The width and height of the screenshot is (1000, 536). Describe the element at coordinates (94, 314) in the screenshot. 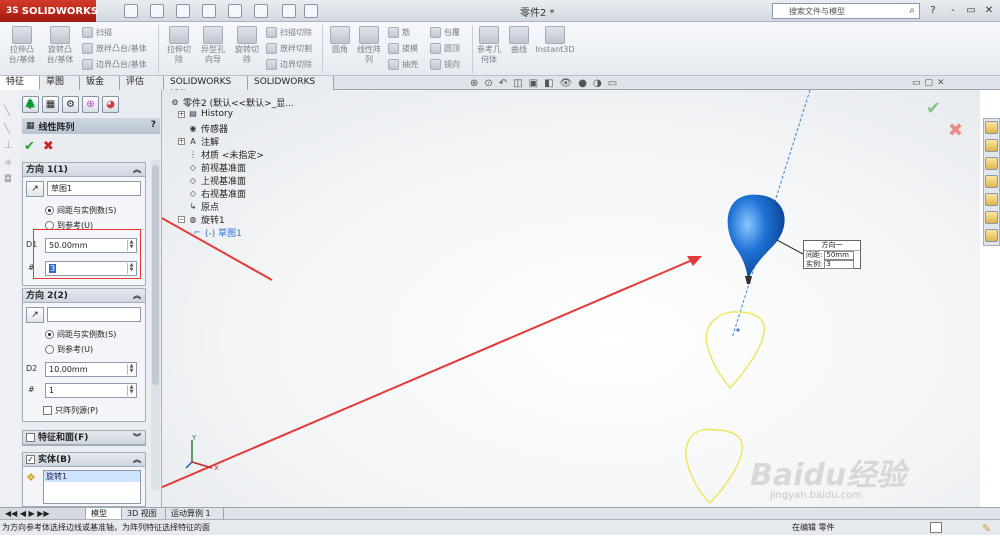

I see `direction2-reference-field` at that location.